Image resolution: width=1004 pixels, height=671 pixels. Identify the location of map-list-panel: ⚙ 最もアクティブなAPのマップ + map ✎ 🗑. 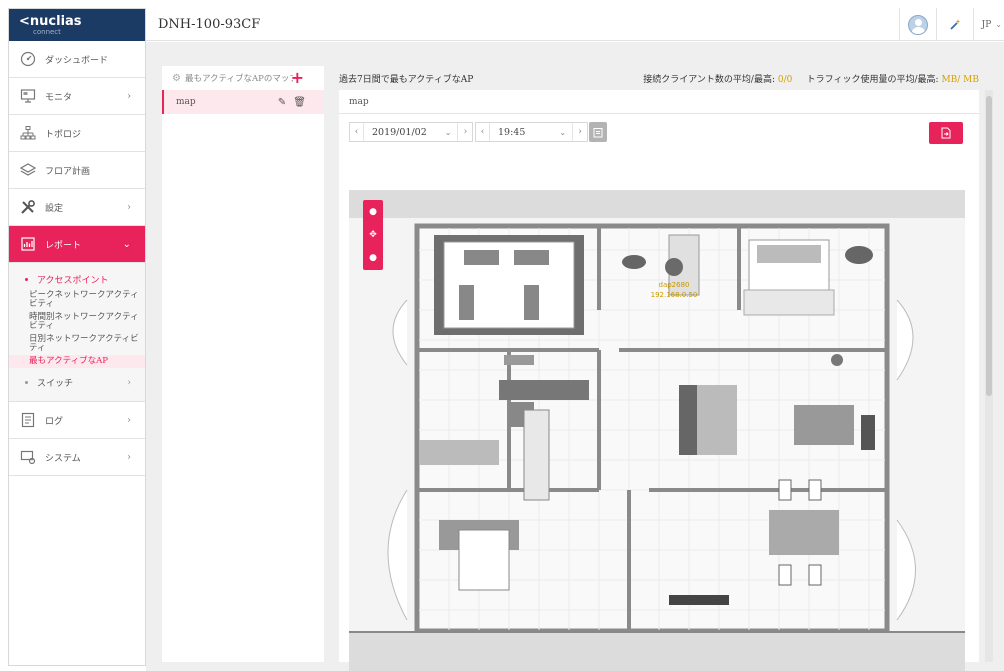
(243, 364).